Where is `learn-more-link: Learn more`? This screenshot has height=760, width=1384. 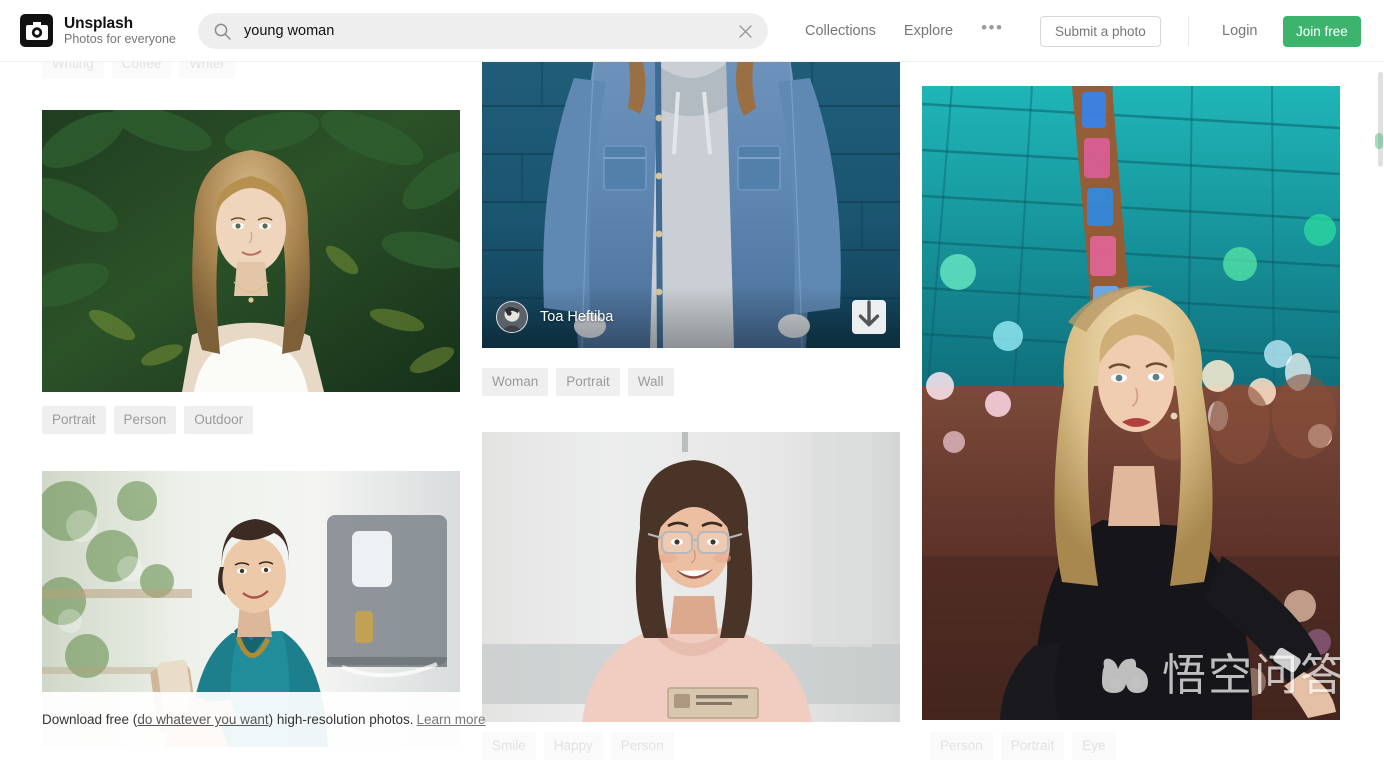
learn-more-link: Learn more is located at coordinates (451, 719).